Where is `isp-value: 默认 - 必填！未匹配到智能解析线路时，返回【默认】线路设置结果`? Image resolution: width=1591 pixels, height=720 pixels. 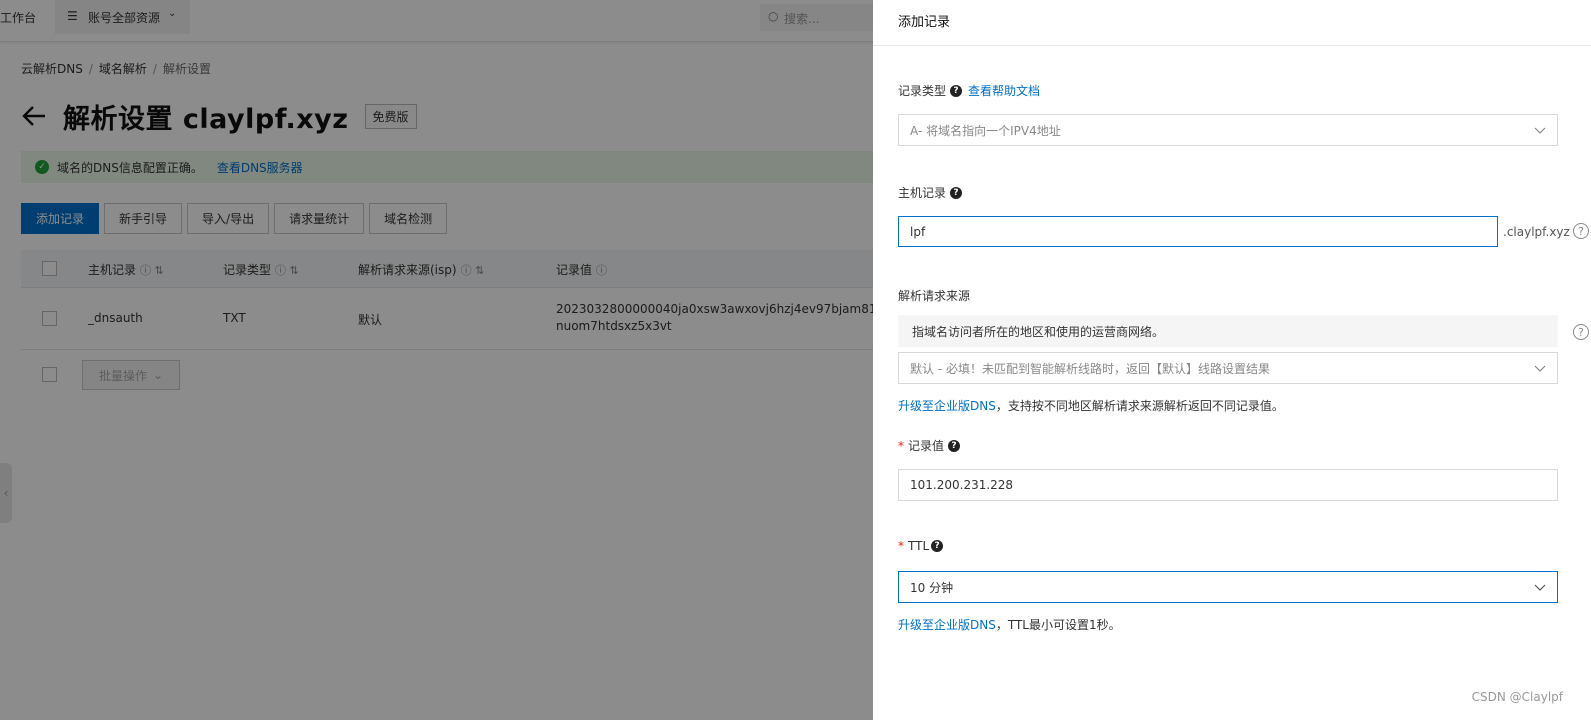 isp-value: 默认 - 必填！未匹配到智能解析线路时，返回【默认】线路设置结果 is located at coordinates (1090, 368).